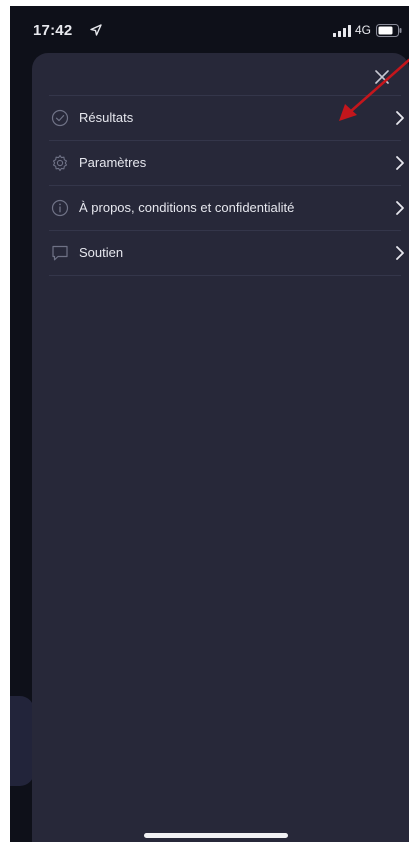 This screenshot has width=409, height=842. I want to click on close-icon, so click(382, 77).